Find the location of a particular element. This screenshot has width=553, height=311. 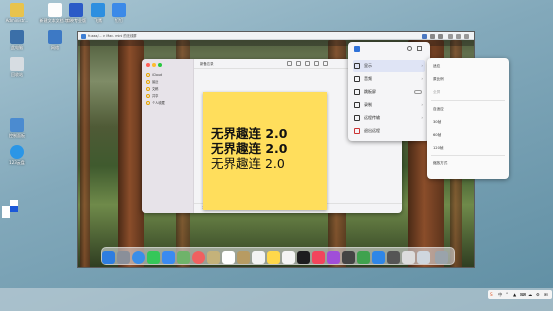

messages-icon is located at coordinates (153, 257).